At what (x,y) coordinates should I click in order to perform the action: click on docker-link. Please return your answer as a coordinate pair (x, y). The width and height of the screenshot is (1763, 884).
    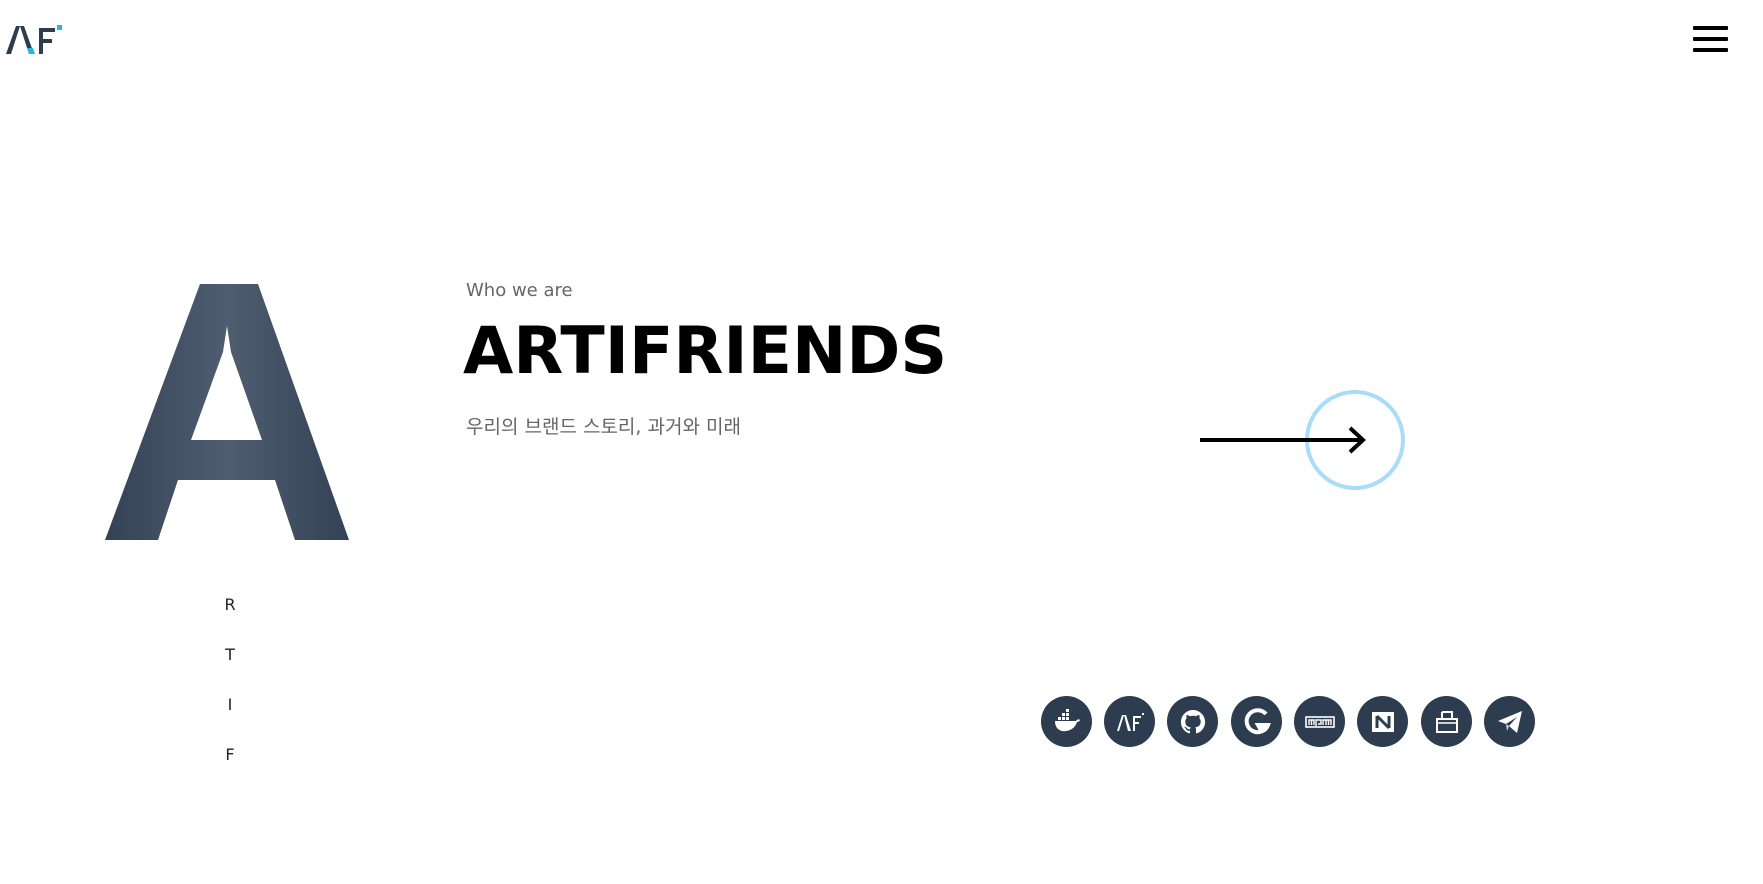
    Looking at the image, I should click on (1066, 721).